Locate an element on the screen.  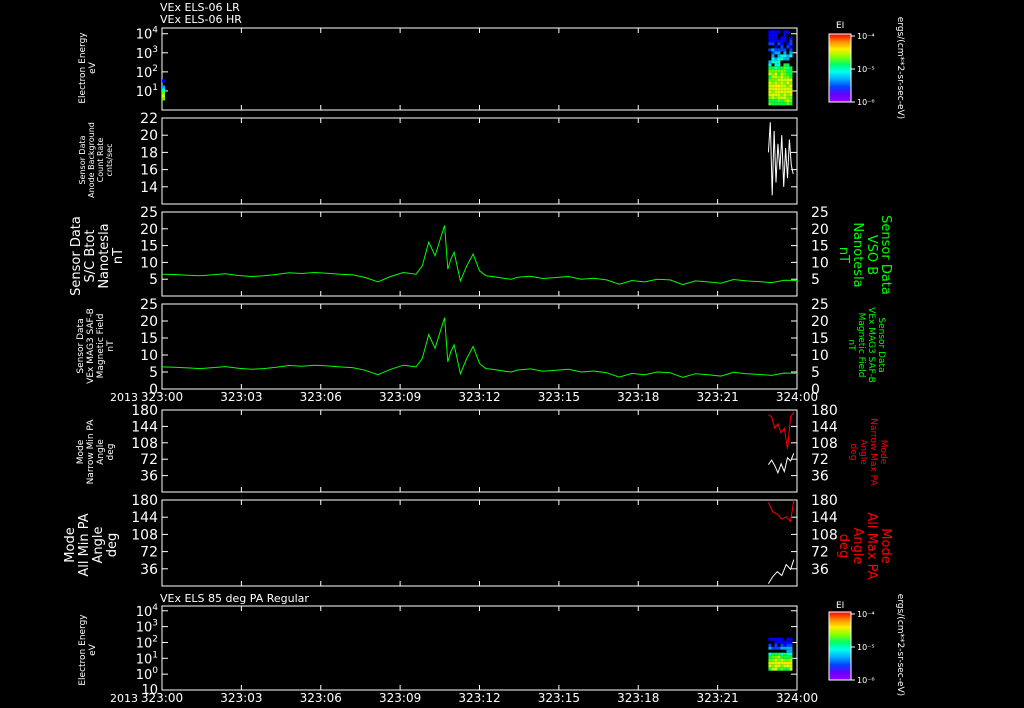
p1-ylabel: Electron Energy eV is located at coordinates (88, 67).